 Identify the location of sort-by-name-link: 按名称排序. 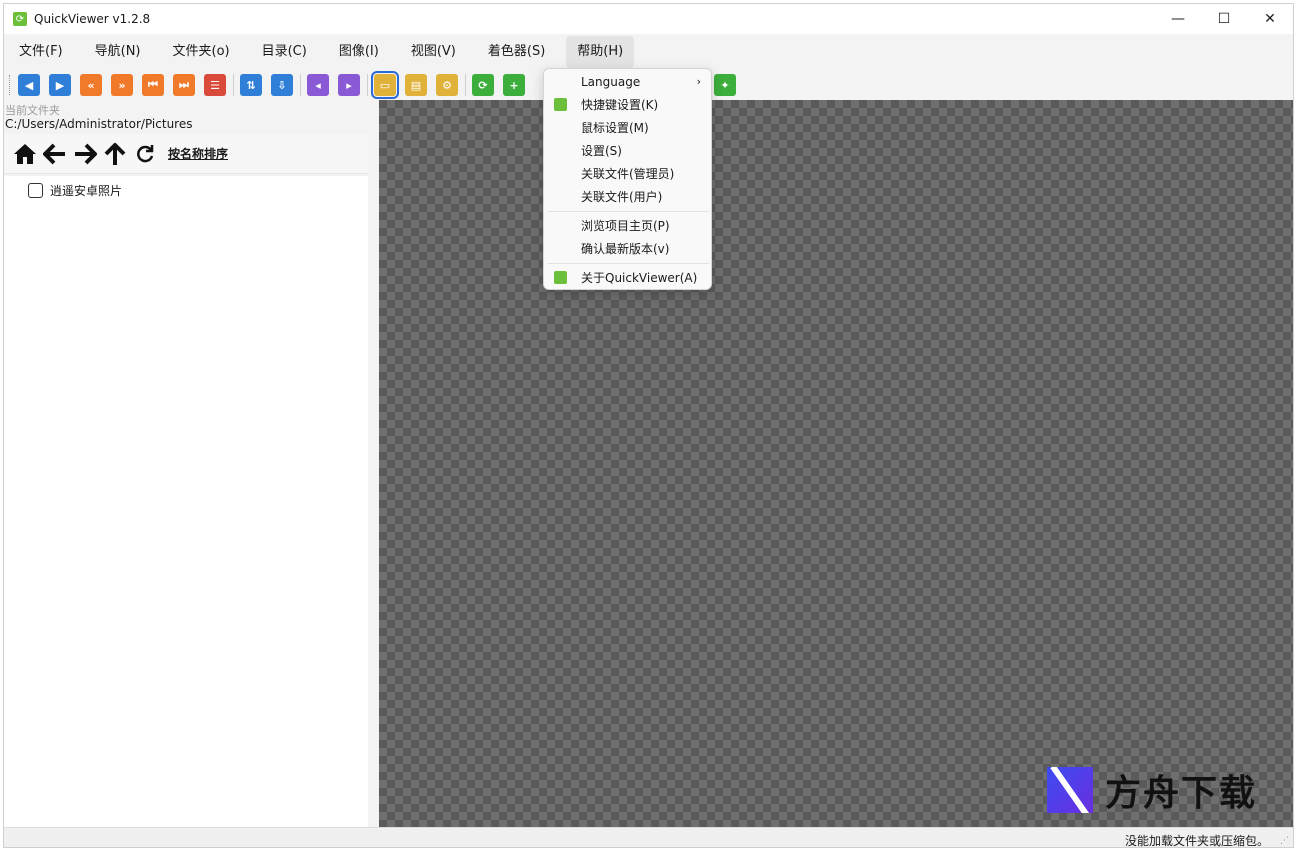
(198, 153).